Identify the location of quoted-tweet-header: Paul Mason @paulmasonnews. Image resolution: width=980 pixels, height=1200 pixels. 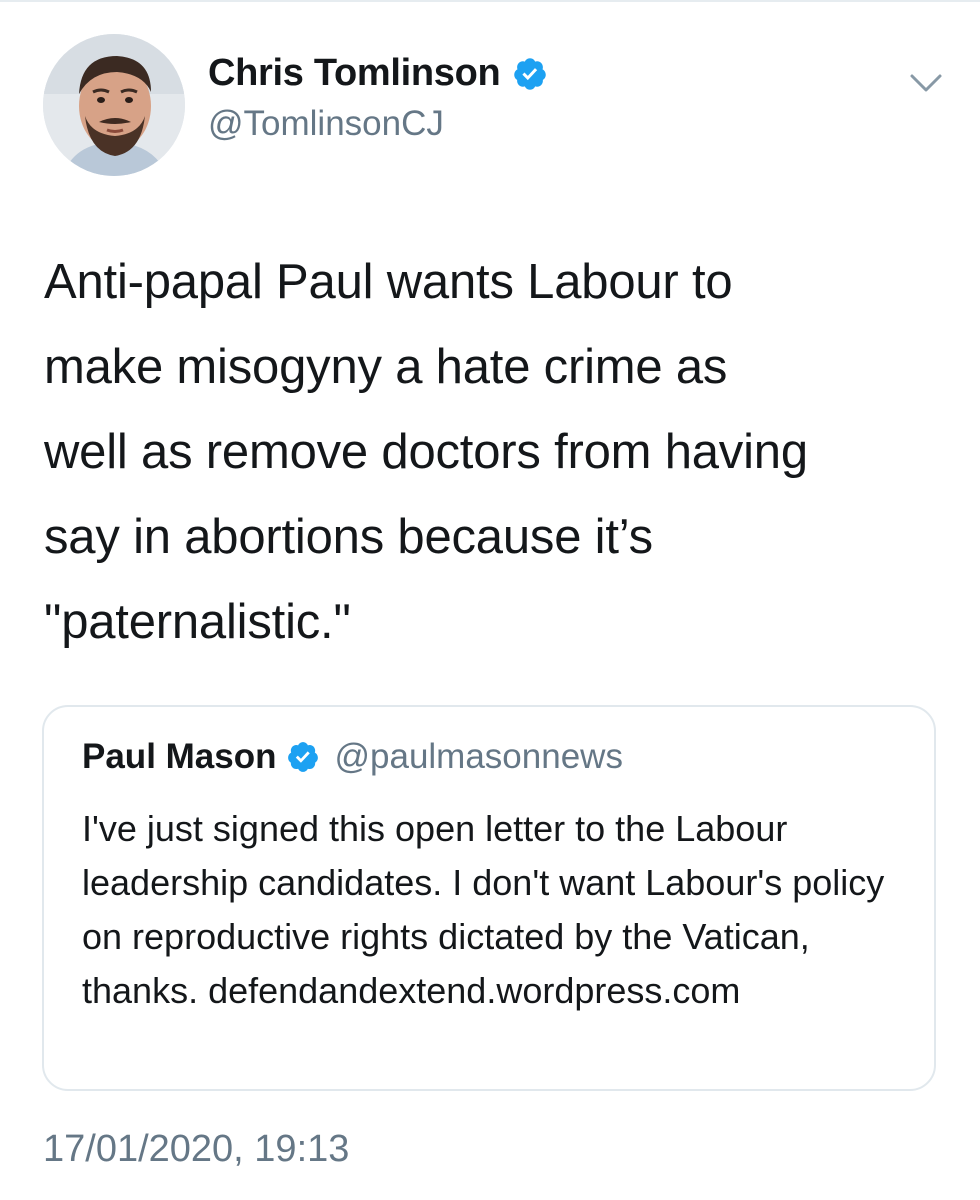
(352, 757).